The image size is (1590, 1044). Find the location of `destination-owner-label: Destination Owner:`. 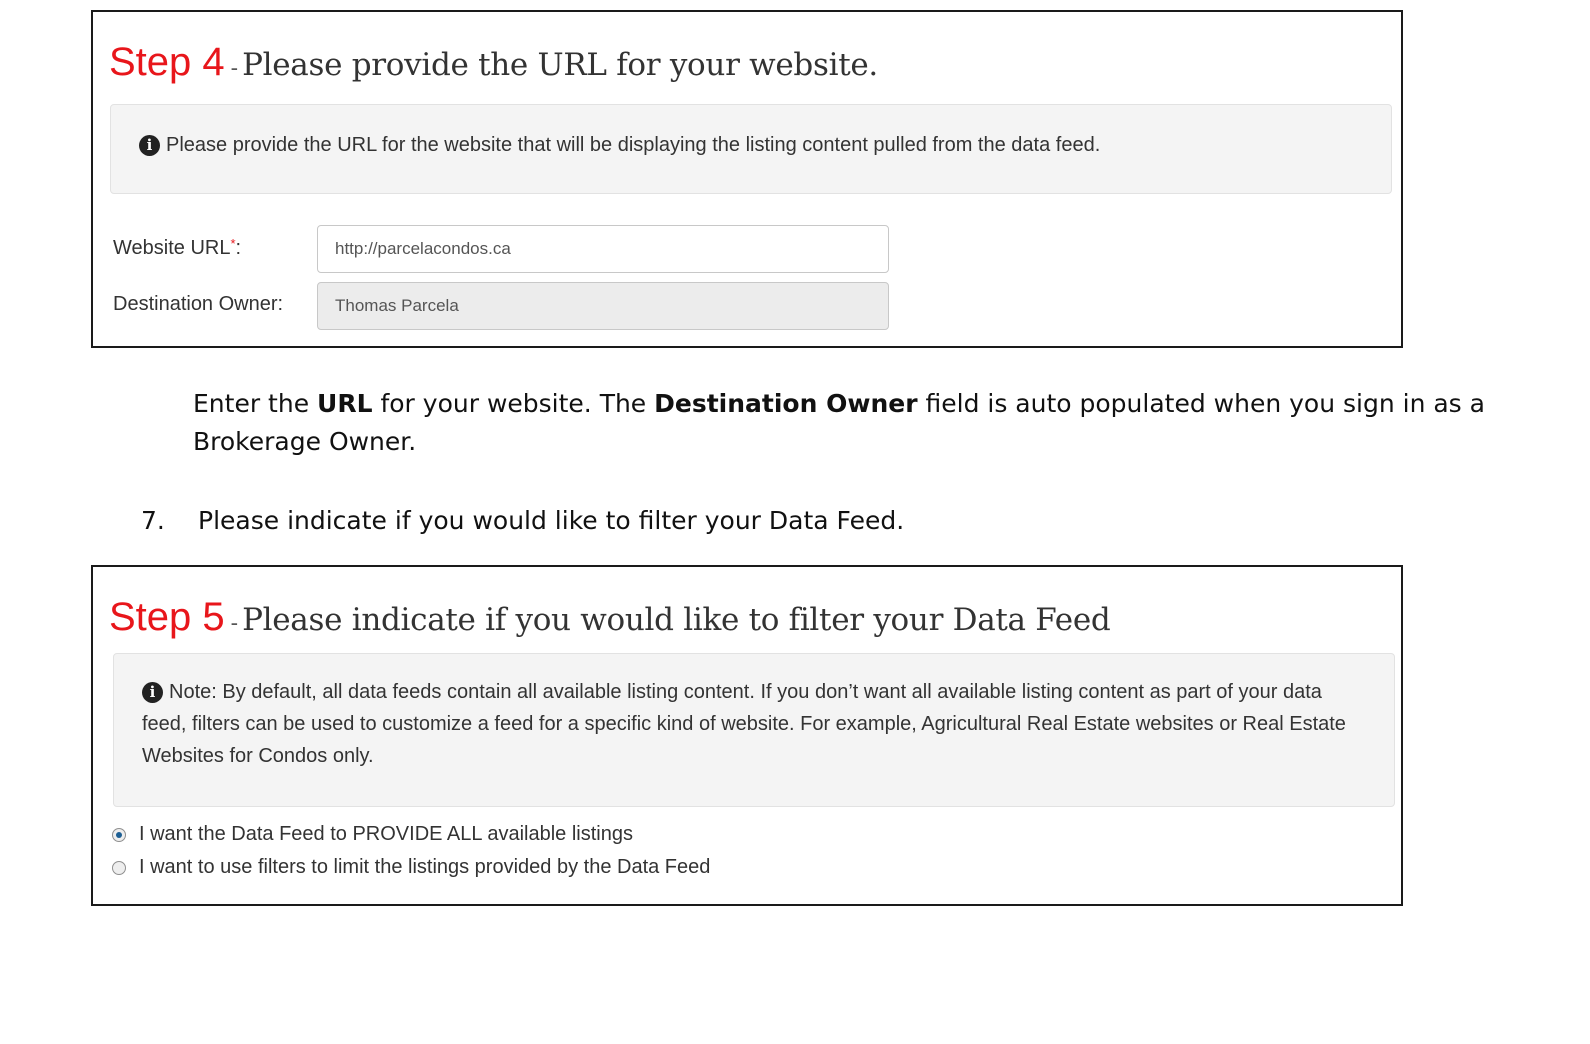

destination-owner-label: Destination Owner: is located at coordinates (198, 304).